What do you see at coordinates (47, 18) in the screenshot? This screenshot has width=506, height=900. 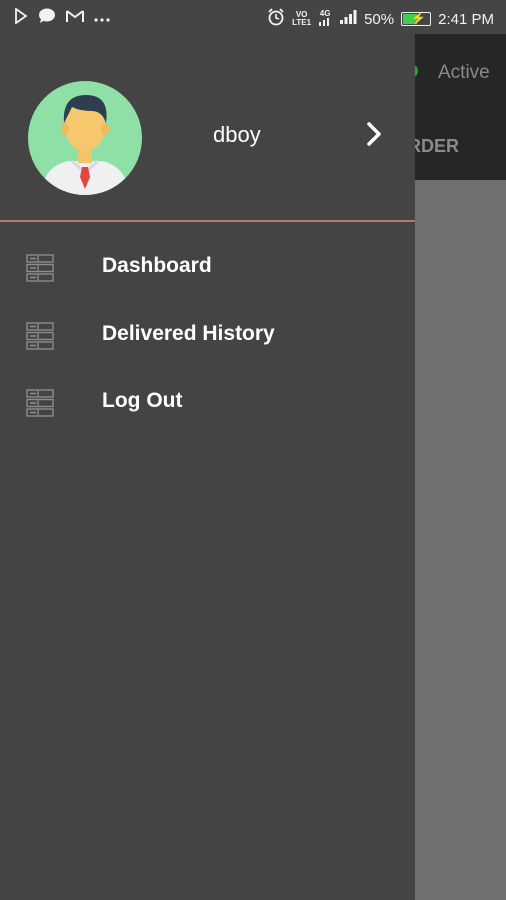 I see `chat-icon` at bounding box center [47, 18].